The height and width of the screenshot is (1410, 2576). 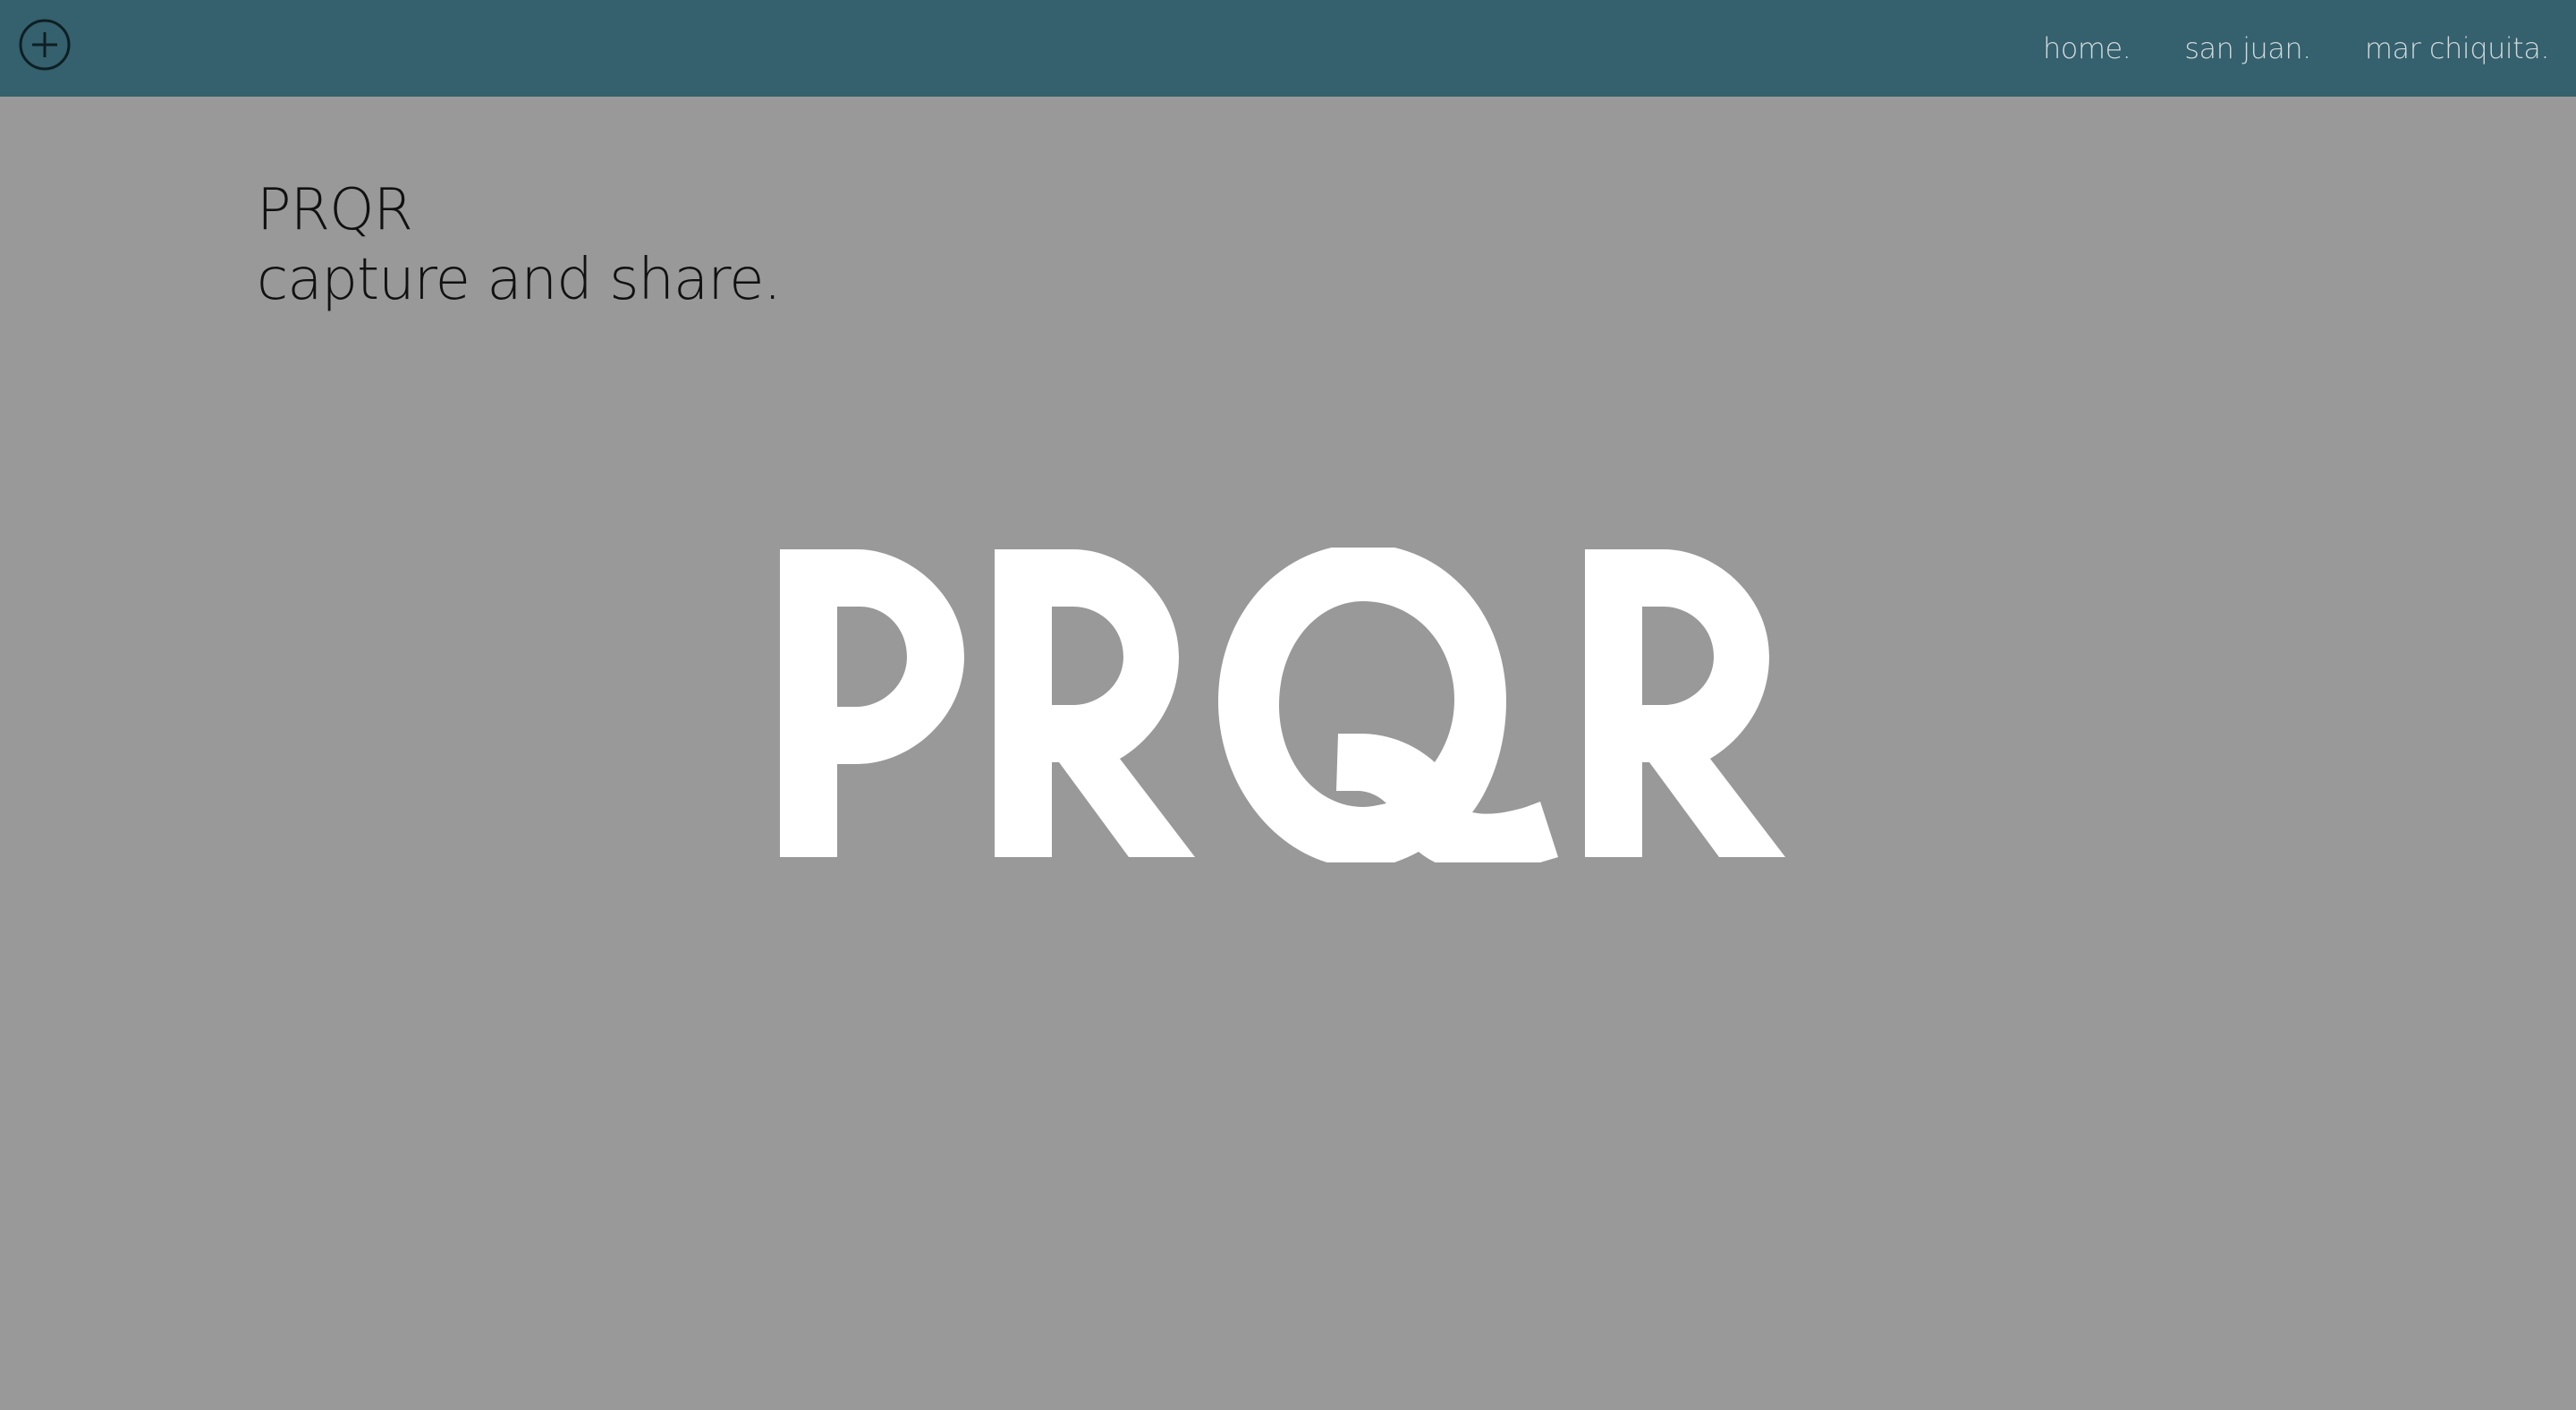 I want to click on prqr-logo, so click(x=1283, y=709).